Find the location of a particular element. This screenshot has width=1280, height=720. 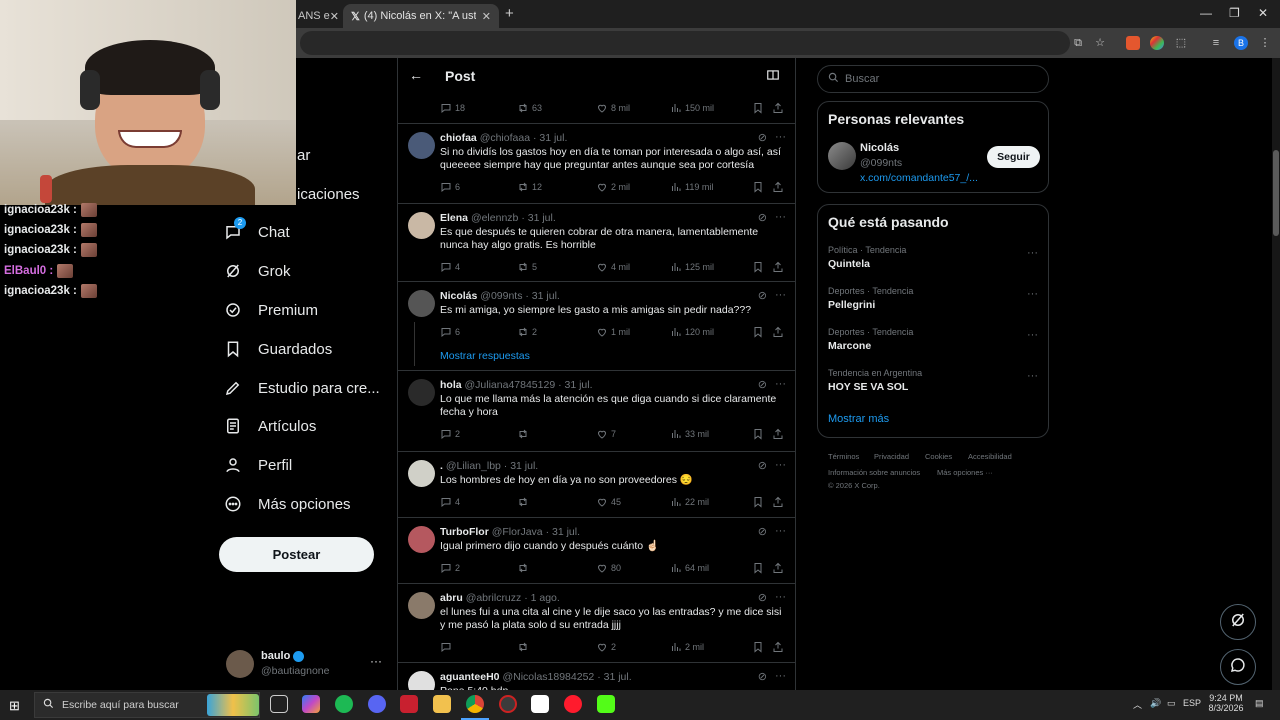

tweet-author: chiofaa is located at coordinates (458, 138).